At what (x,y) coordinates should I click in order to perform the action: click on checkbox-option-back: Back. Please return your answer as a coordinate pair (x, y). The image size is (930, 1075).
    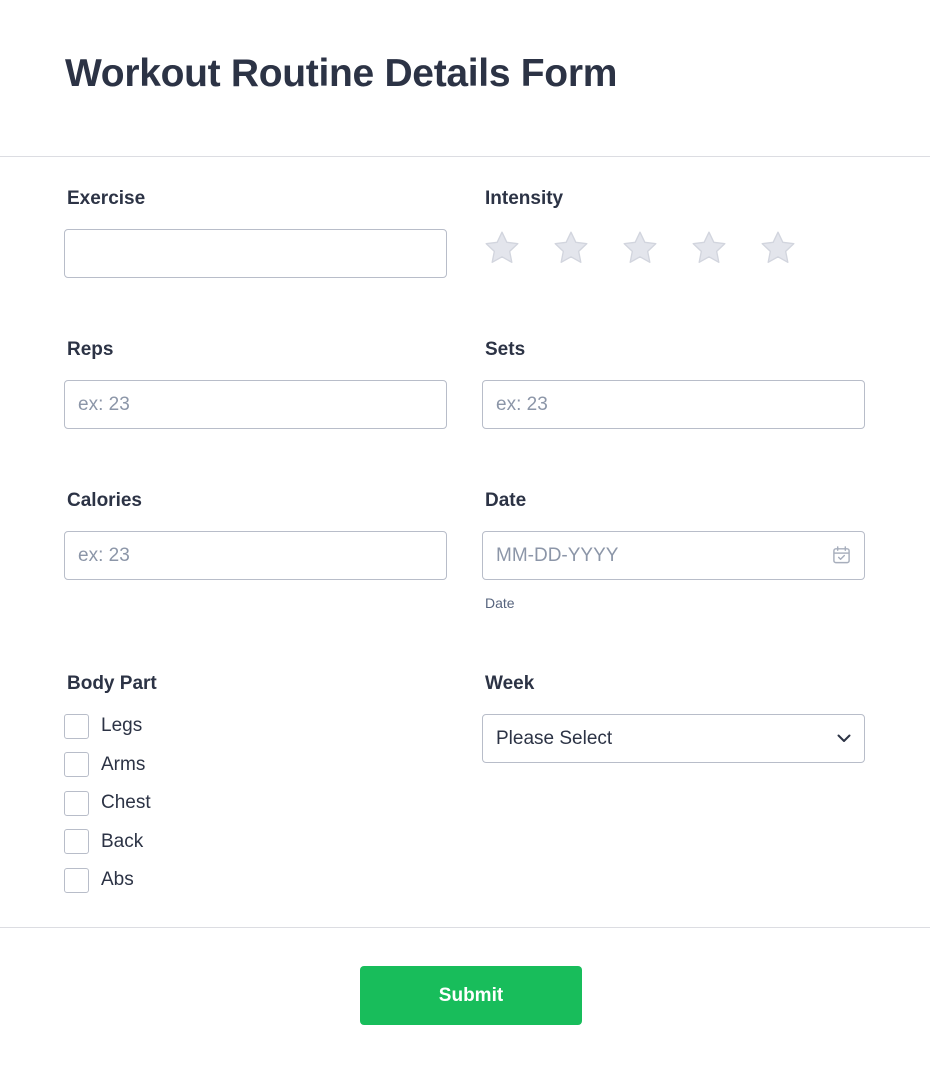
    Looking at the image, I should click on (107, 841).